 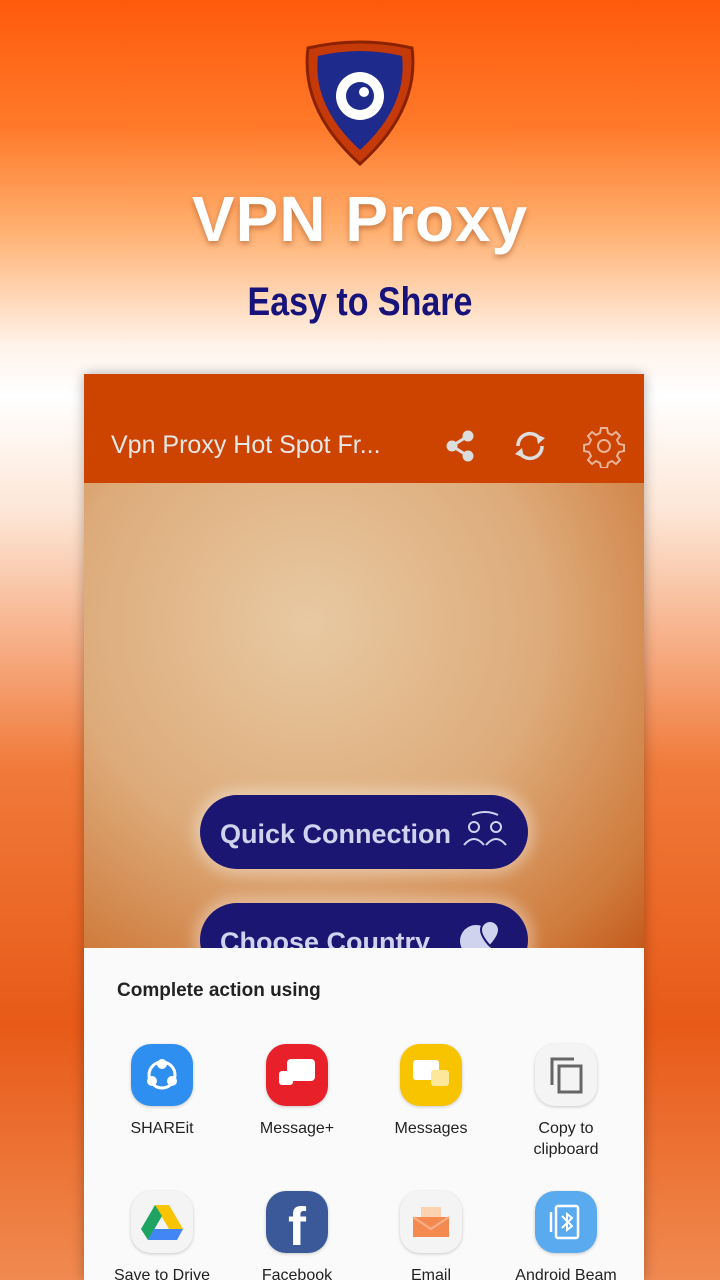 I want to click on share-app-message-: Message+, so click(x=297, y=1091).